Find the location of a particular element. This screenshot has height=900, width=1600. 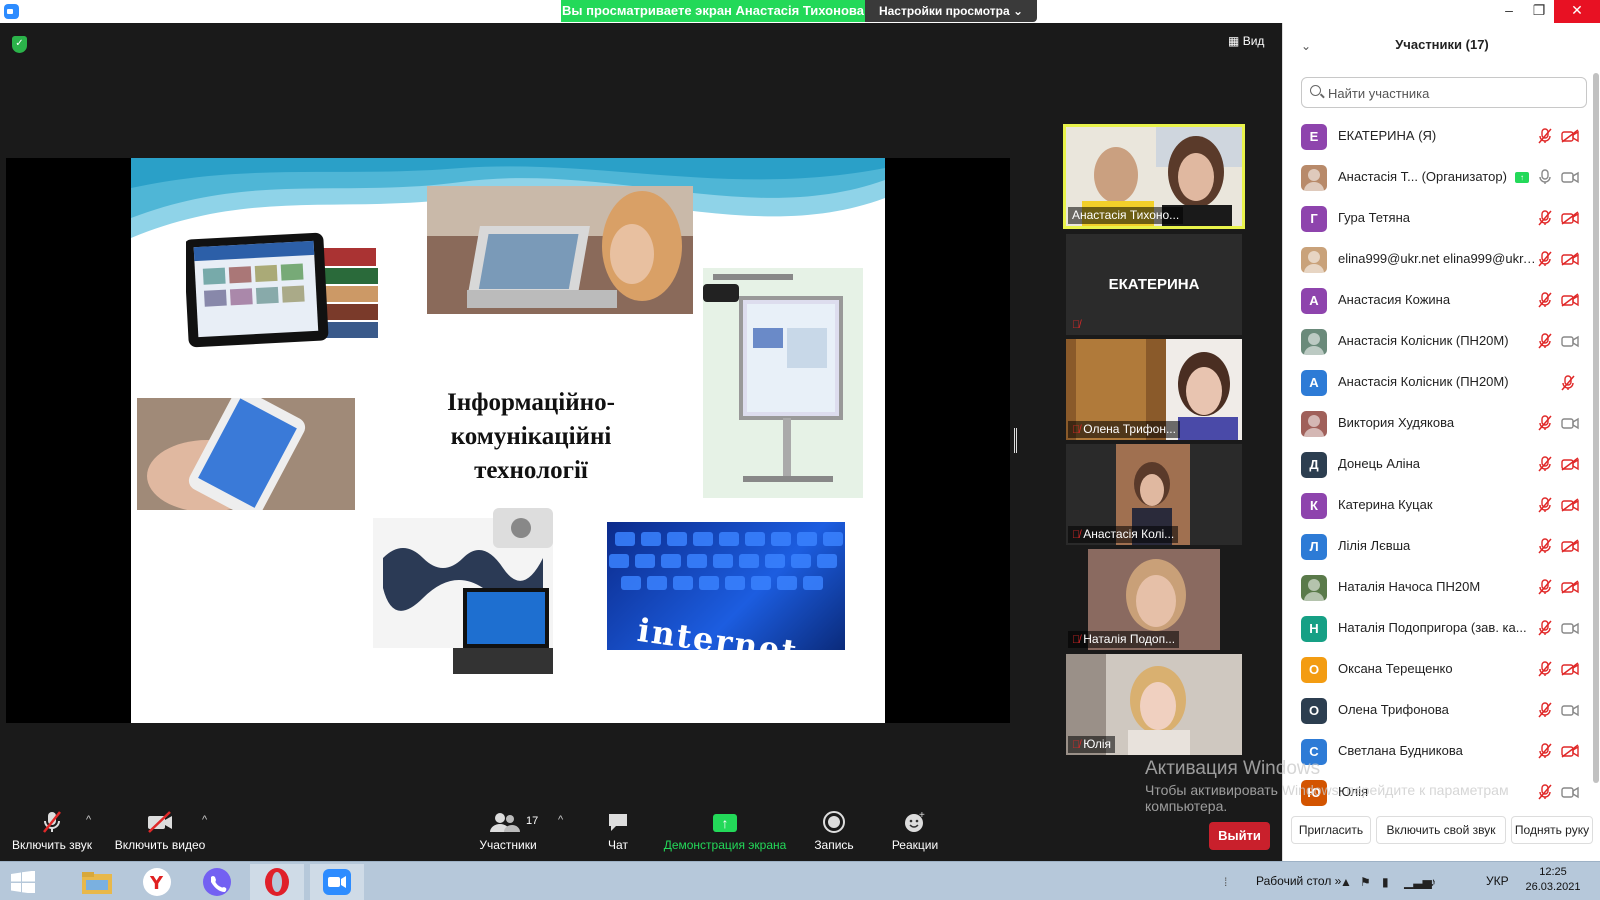

opera-browser-icon is located at coordinates (277, 882).